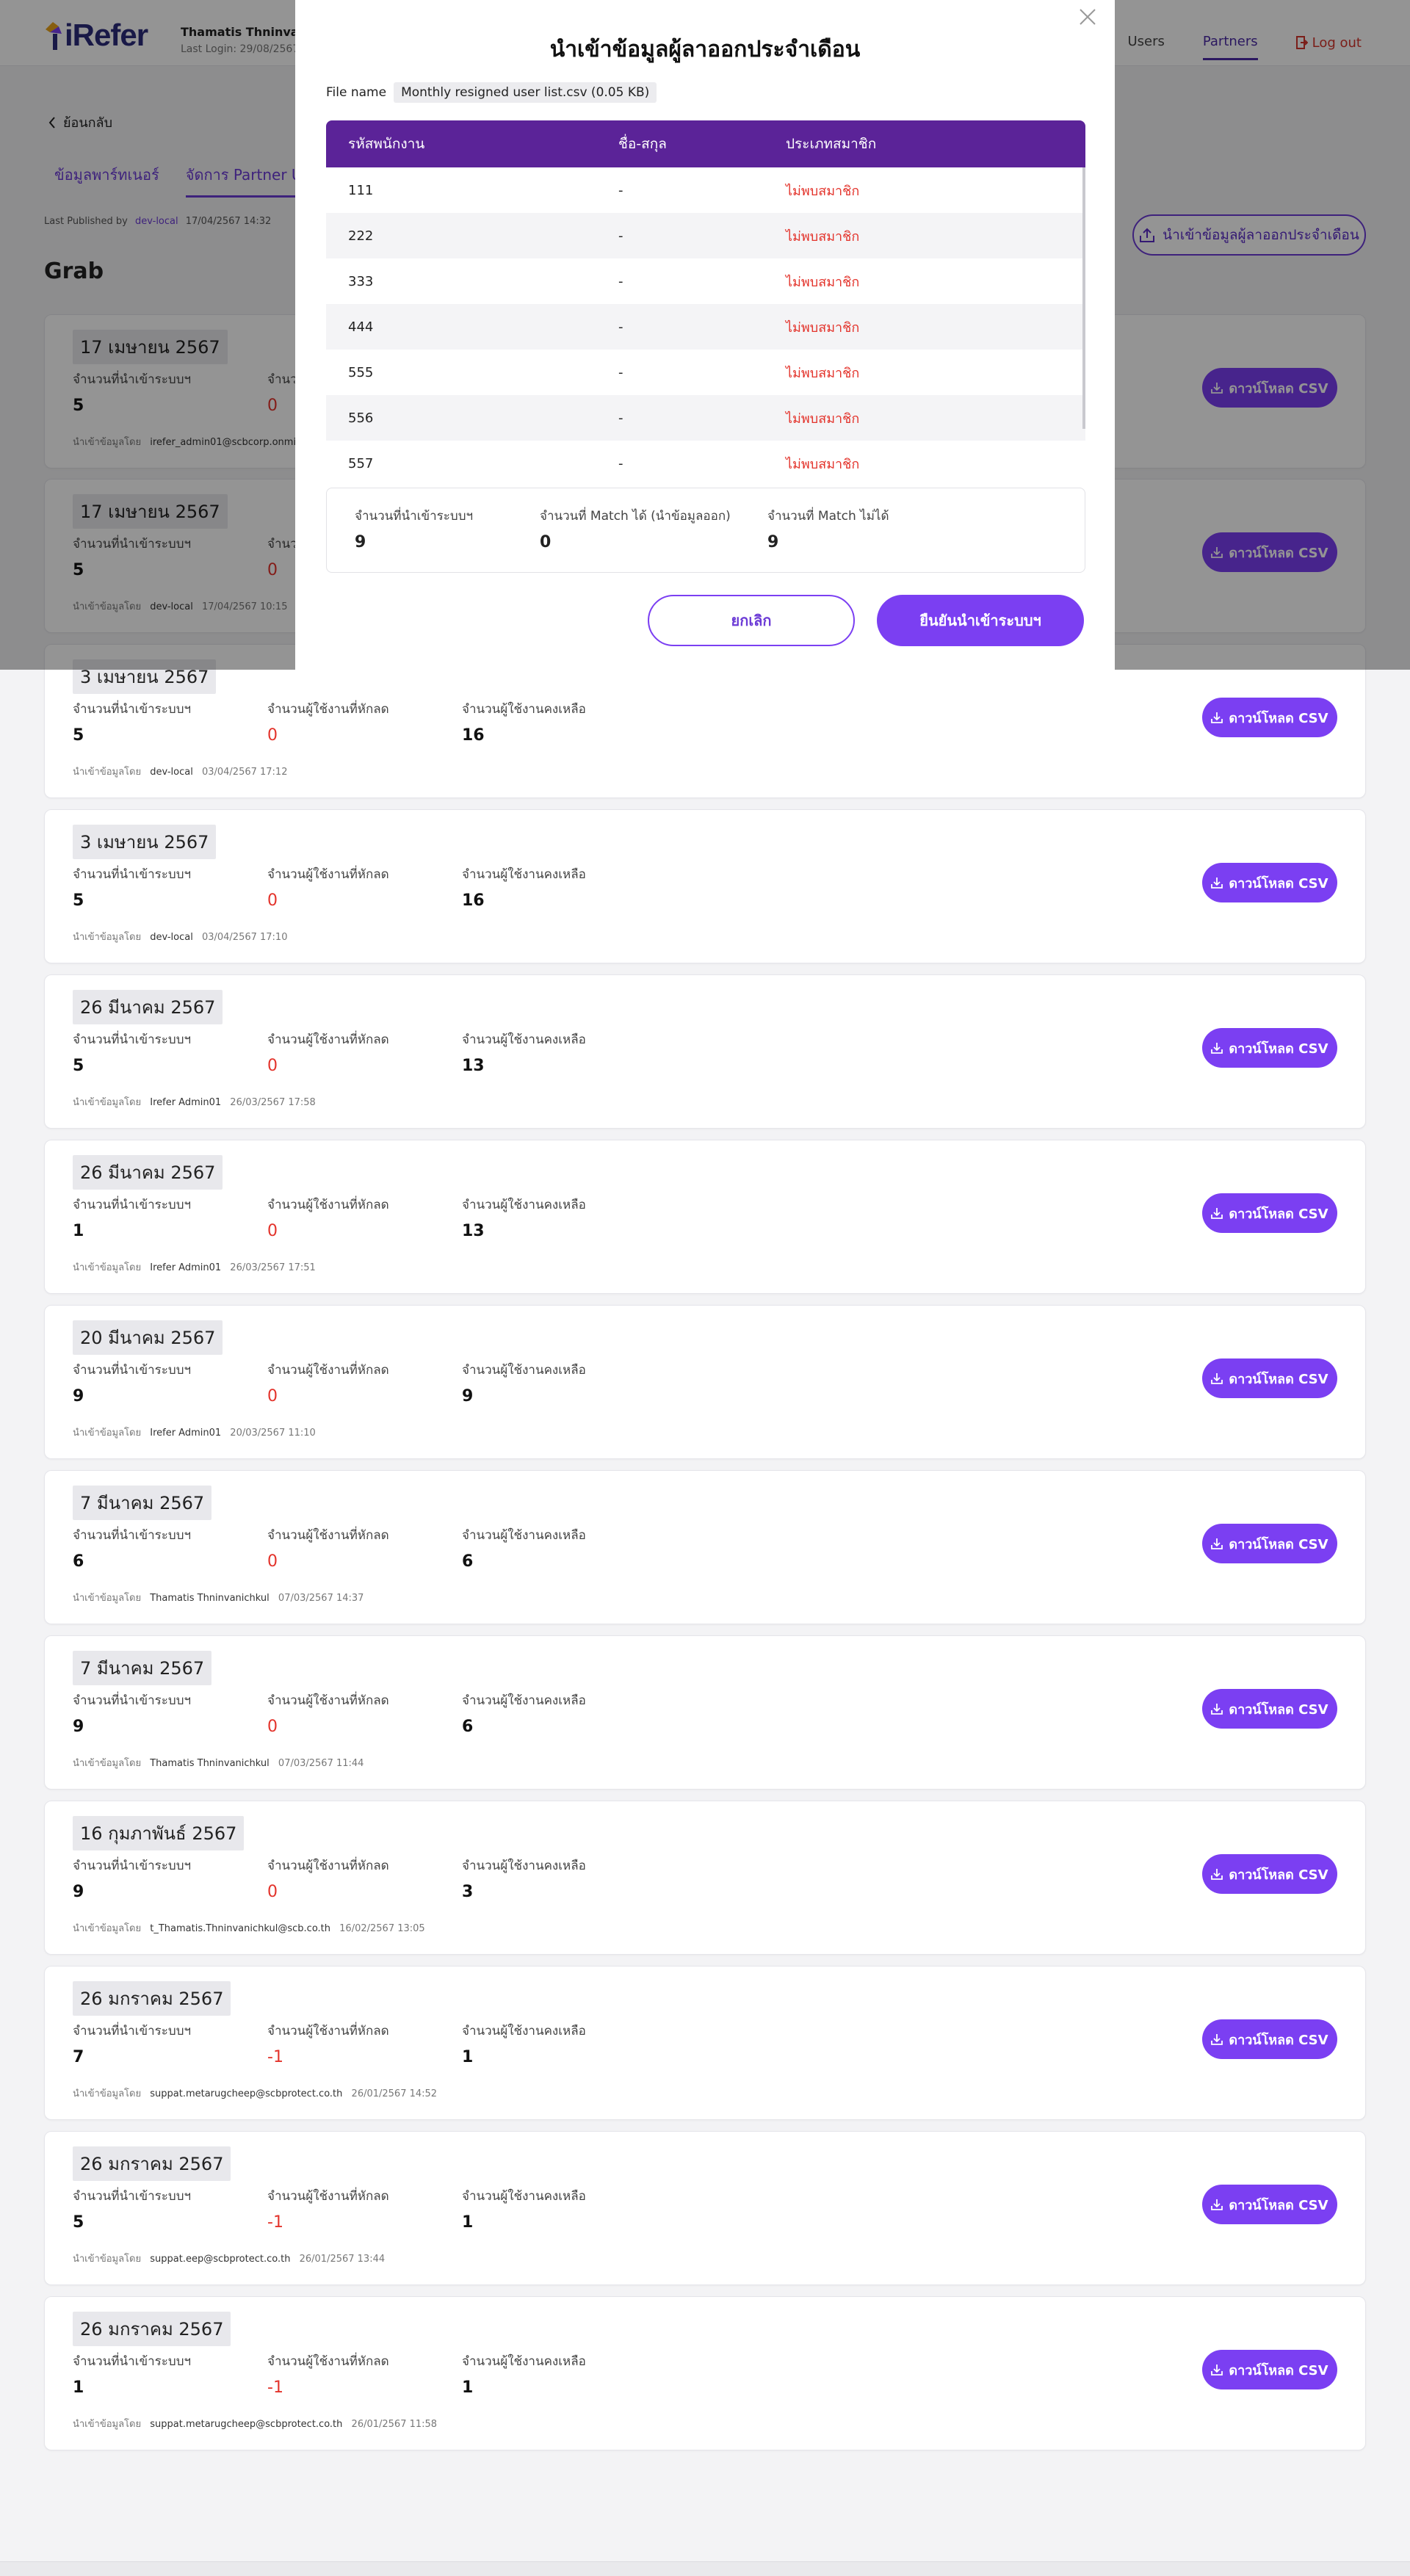  What do you see at coordinates (361, 418) in the screenshot?
I see `cell-employee-id: 556` at bounding box center [361, 418].